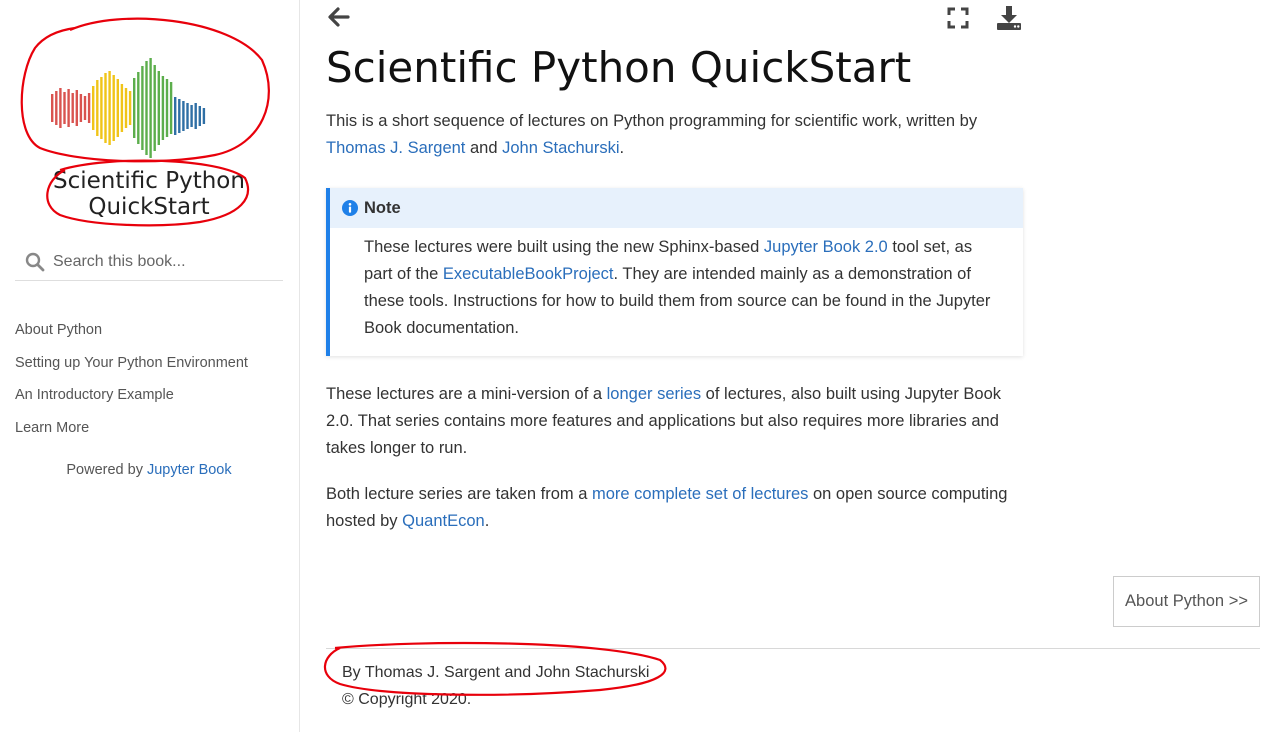 This screenshot has width=1267, height=732. I want to click on intro-text-2: and, so click(484, 148).